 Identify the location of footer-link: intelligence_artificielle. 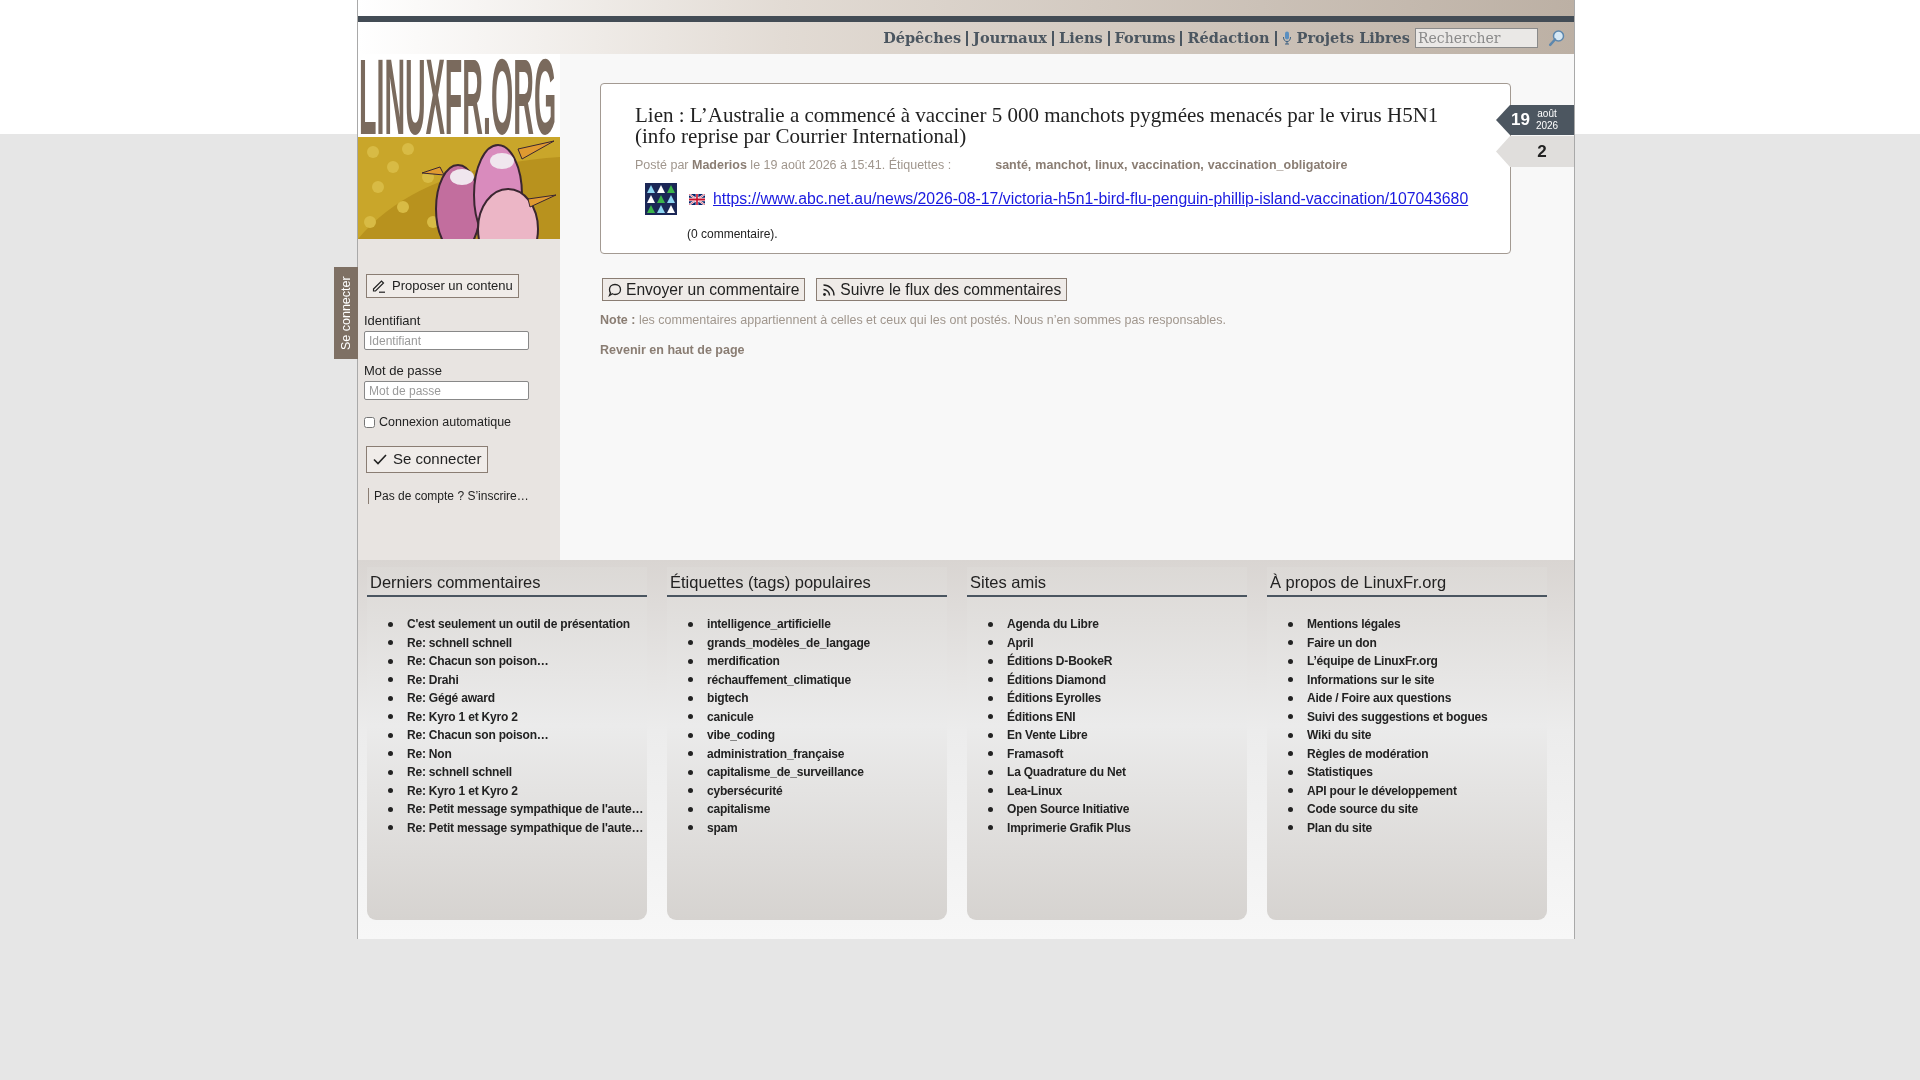
(769, 624).